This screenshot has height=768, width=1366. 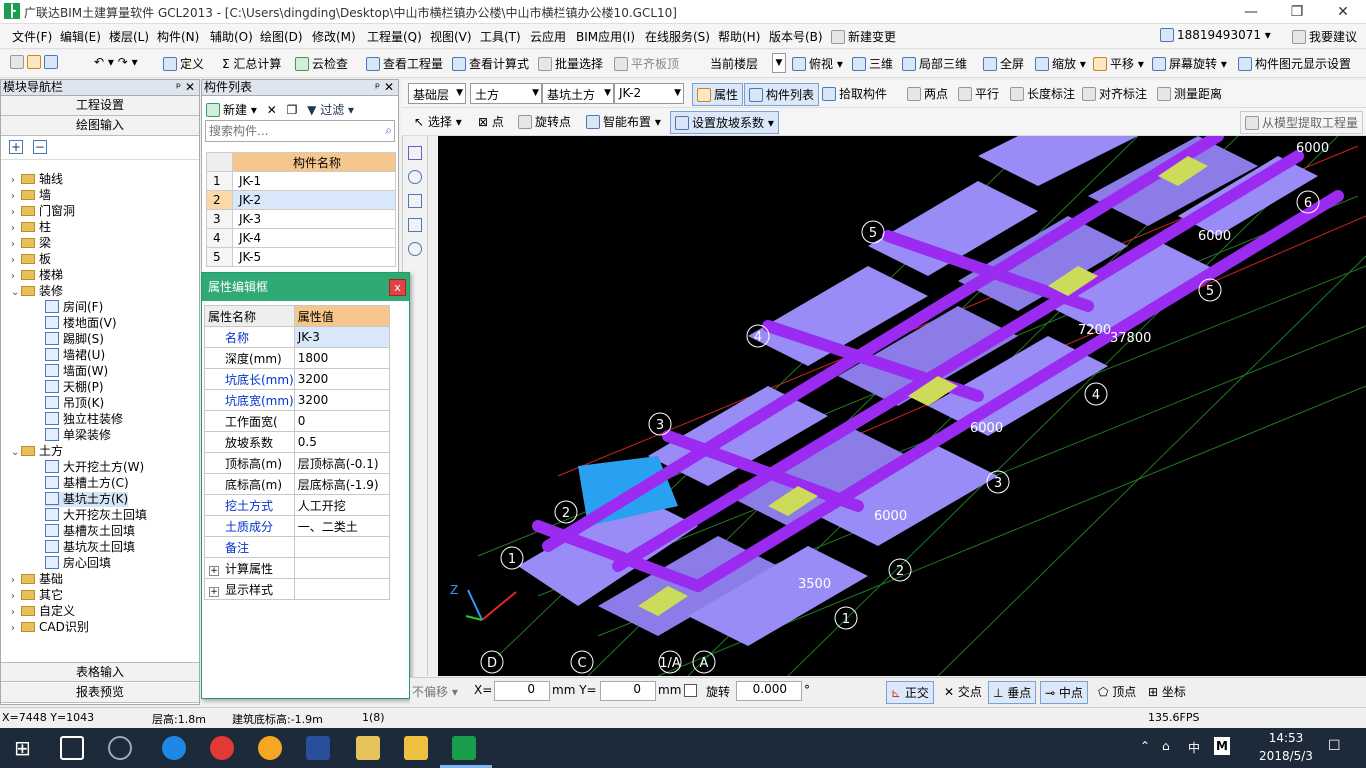 I want to click on properties-button: 属性, so click(x=718, y=94).